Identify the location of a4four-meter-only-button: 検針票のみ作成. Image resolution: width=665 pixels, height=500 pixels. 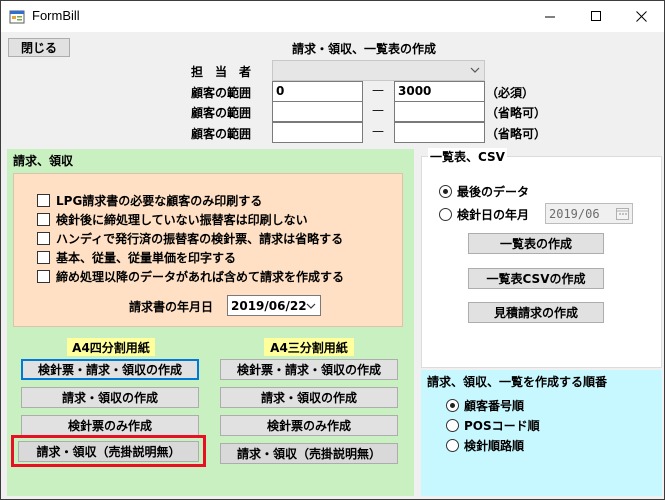
(110, 425).